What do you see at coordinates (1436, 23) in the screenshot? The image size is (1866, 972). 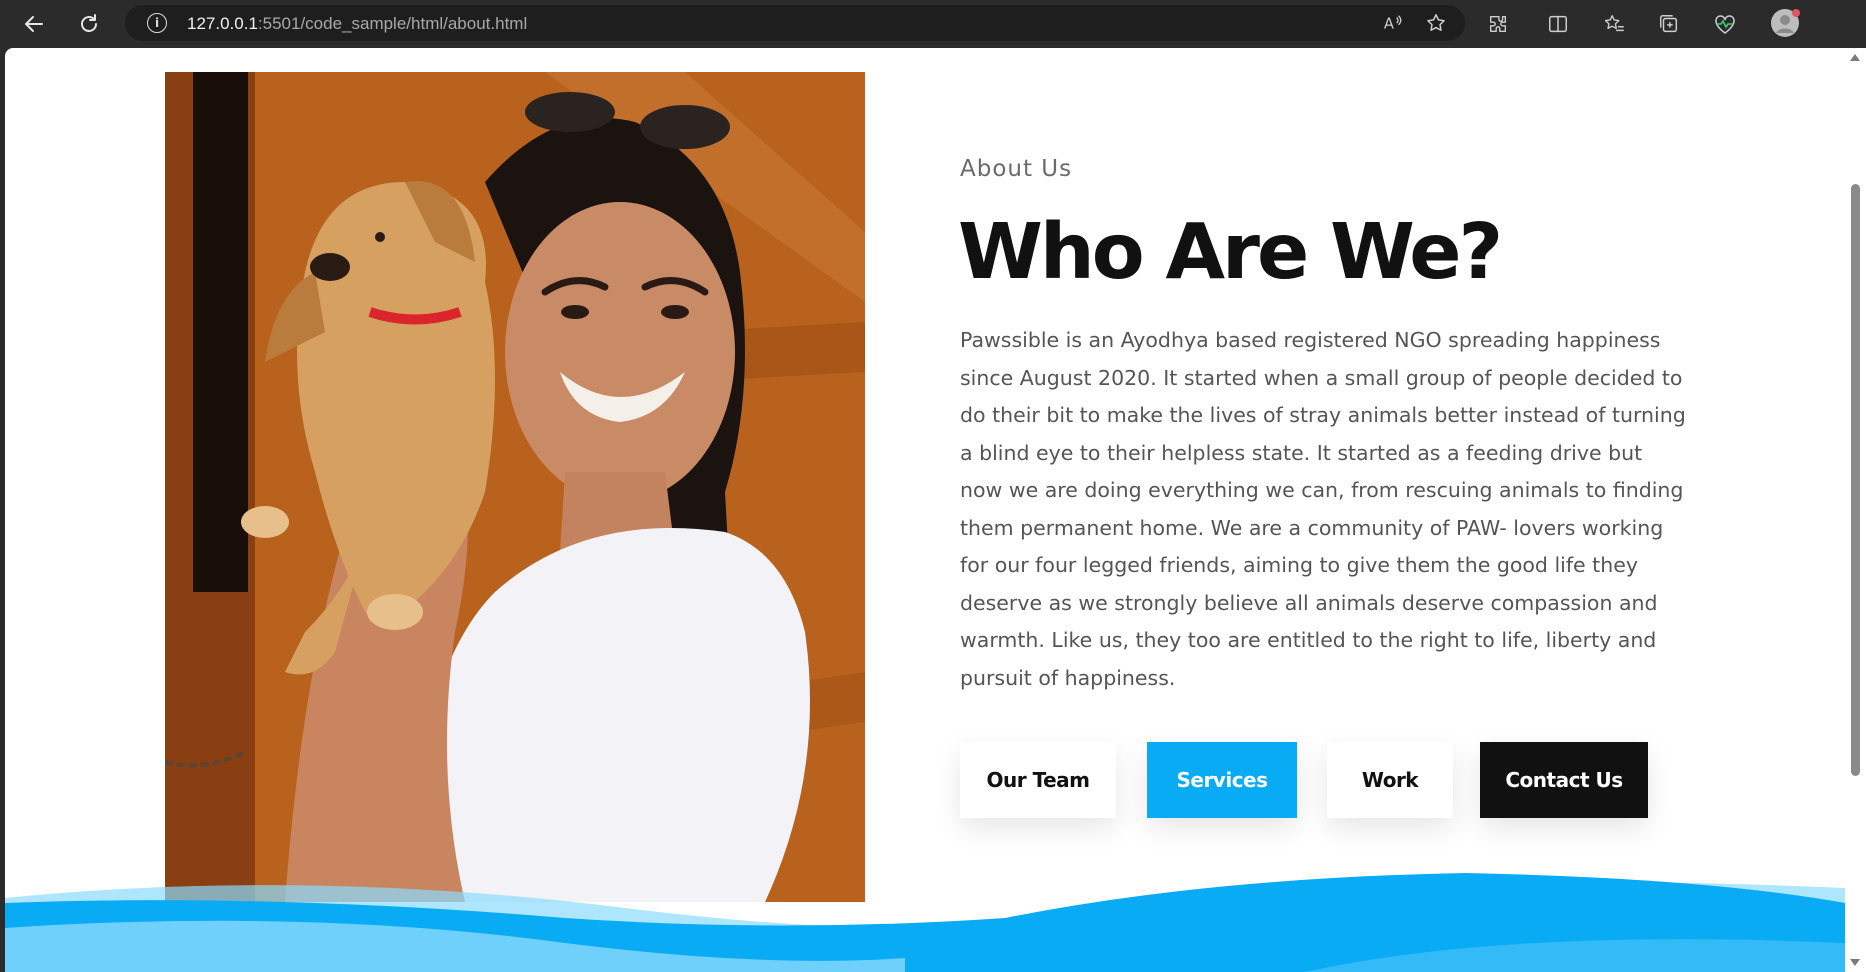 I see `favorite-star-icon` at bounding box center [1436, 23].